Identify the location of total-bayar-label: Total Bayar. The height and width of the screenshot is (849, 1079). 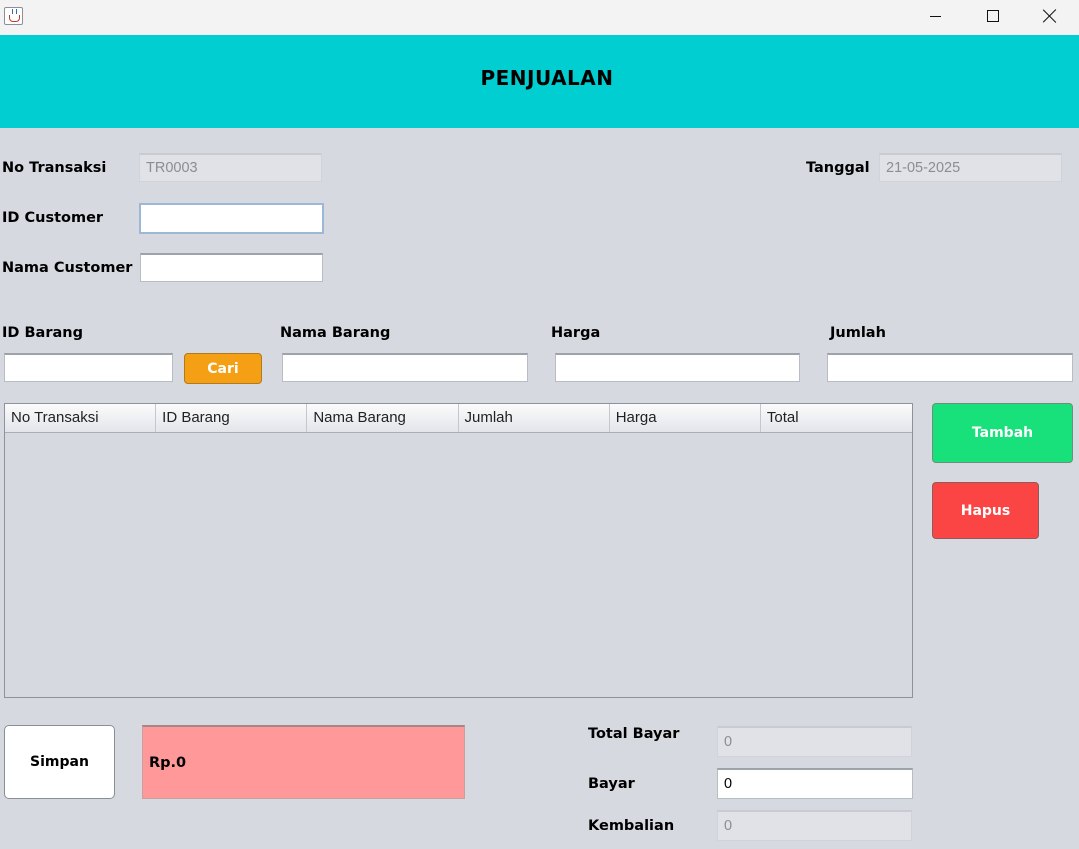
(634, 734).